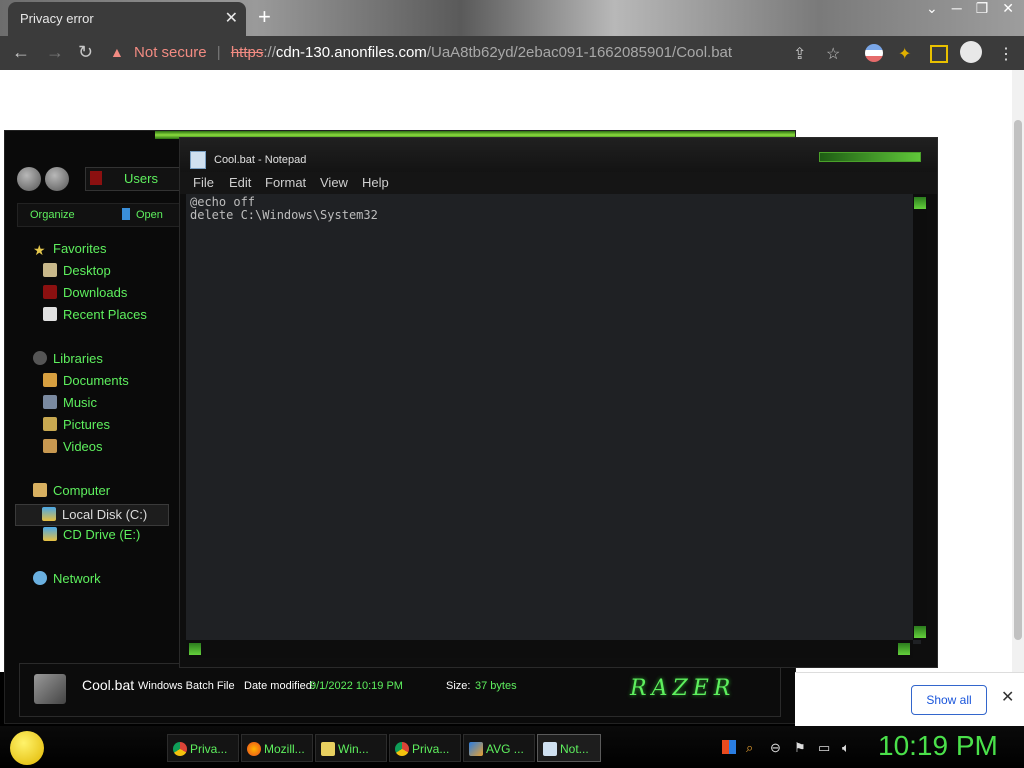 The width and height of the screenshot is (1024, 768). What do you see at coordinates (799, 54) in the screenshot?
I see `share-icon: ⇪` at bounding box center [799, 54].